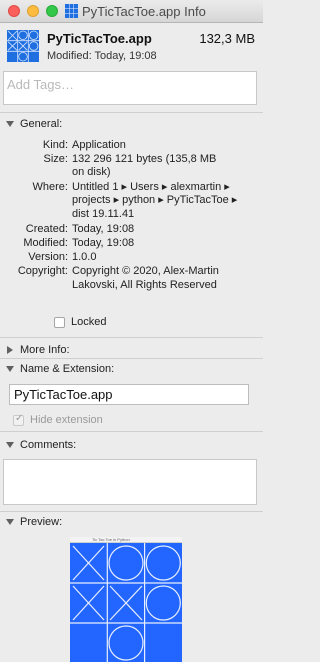 This screenshot has height=662, width=320. Describe the element at coordinates (67, 369) in the screenshot. I see `section-name-extension-label: Name & Extension:` at that location.